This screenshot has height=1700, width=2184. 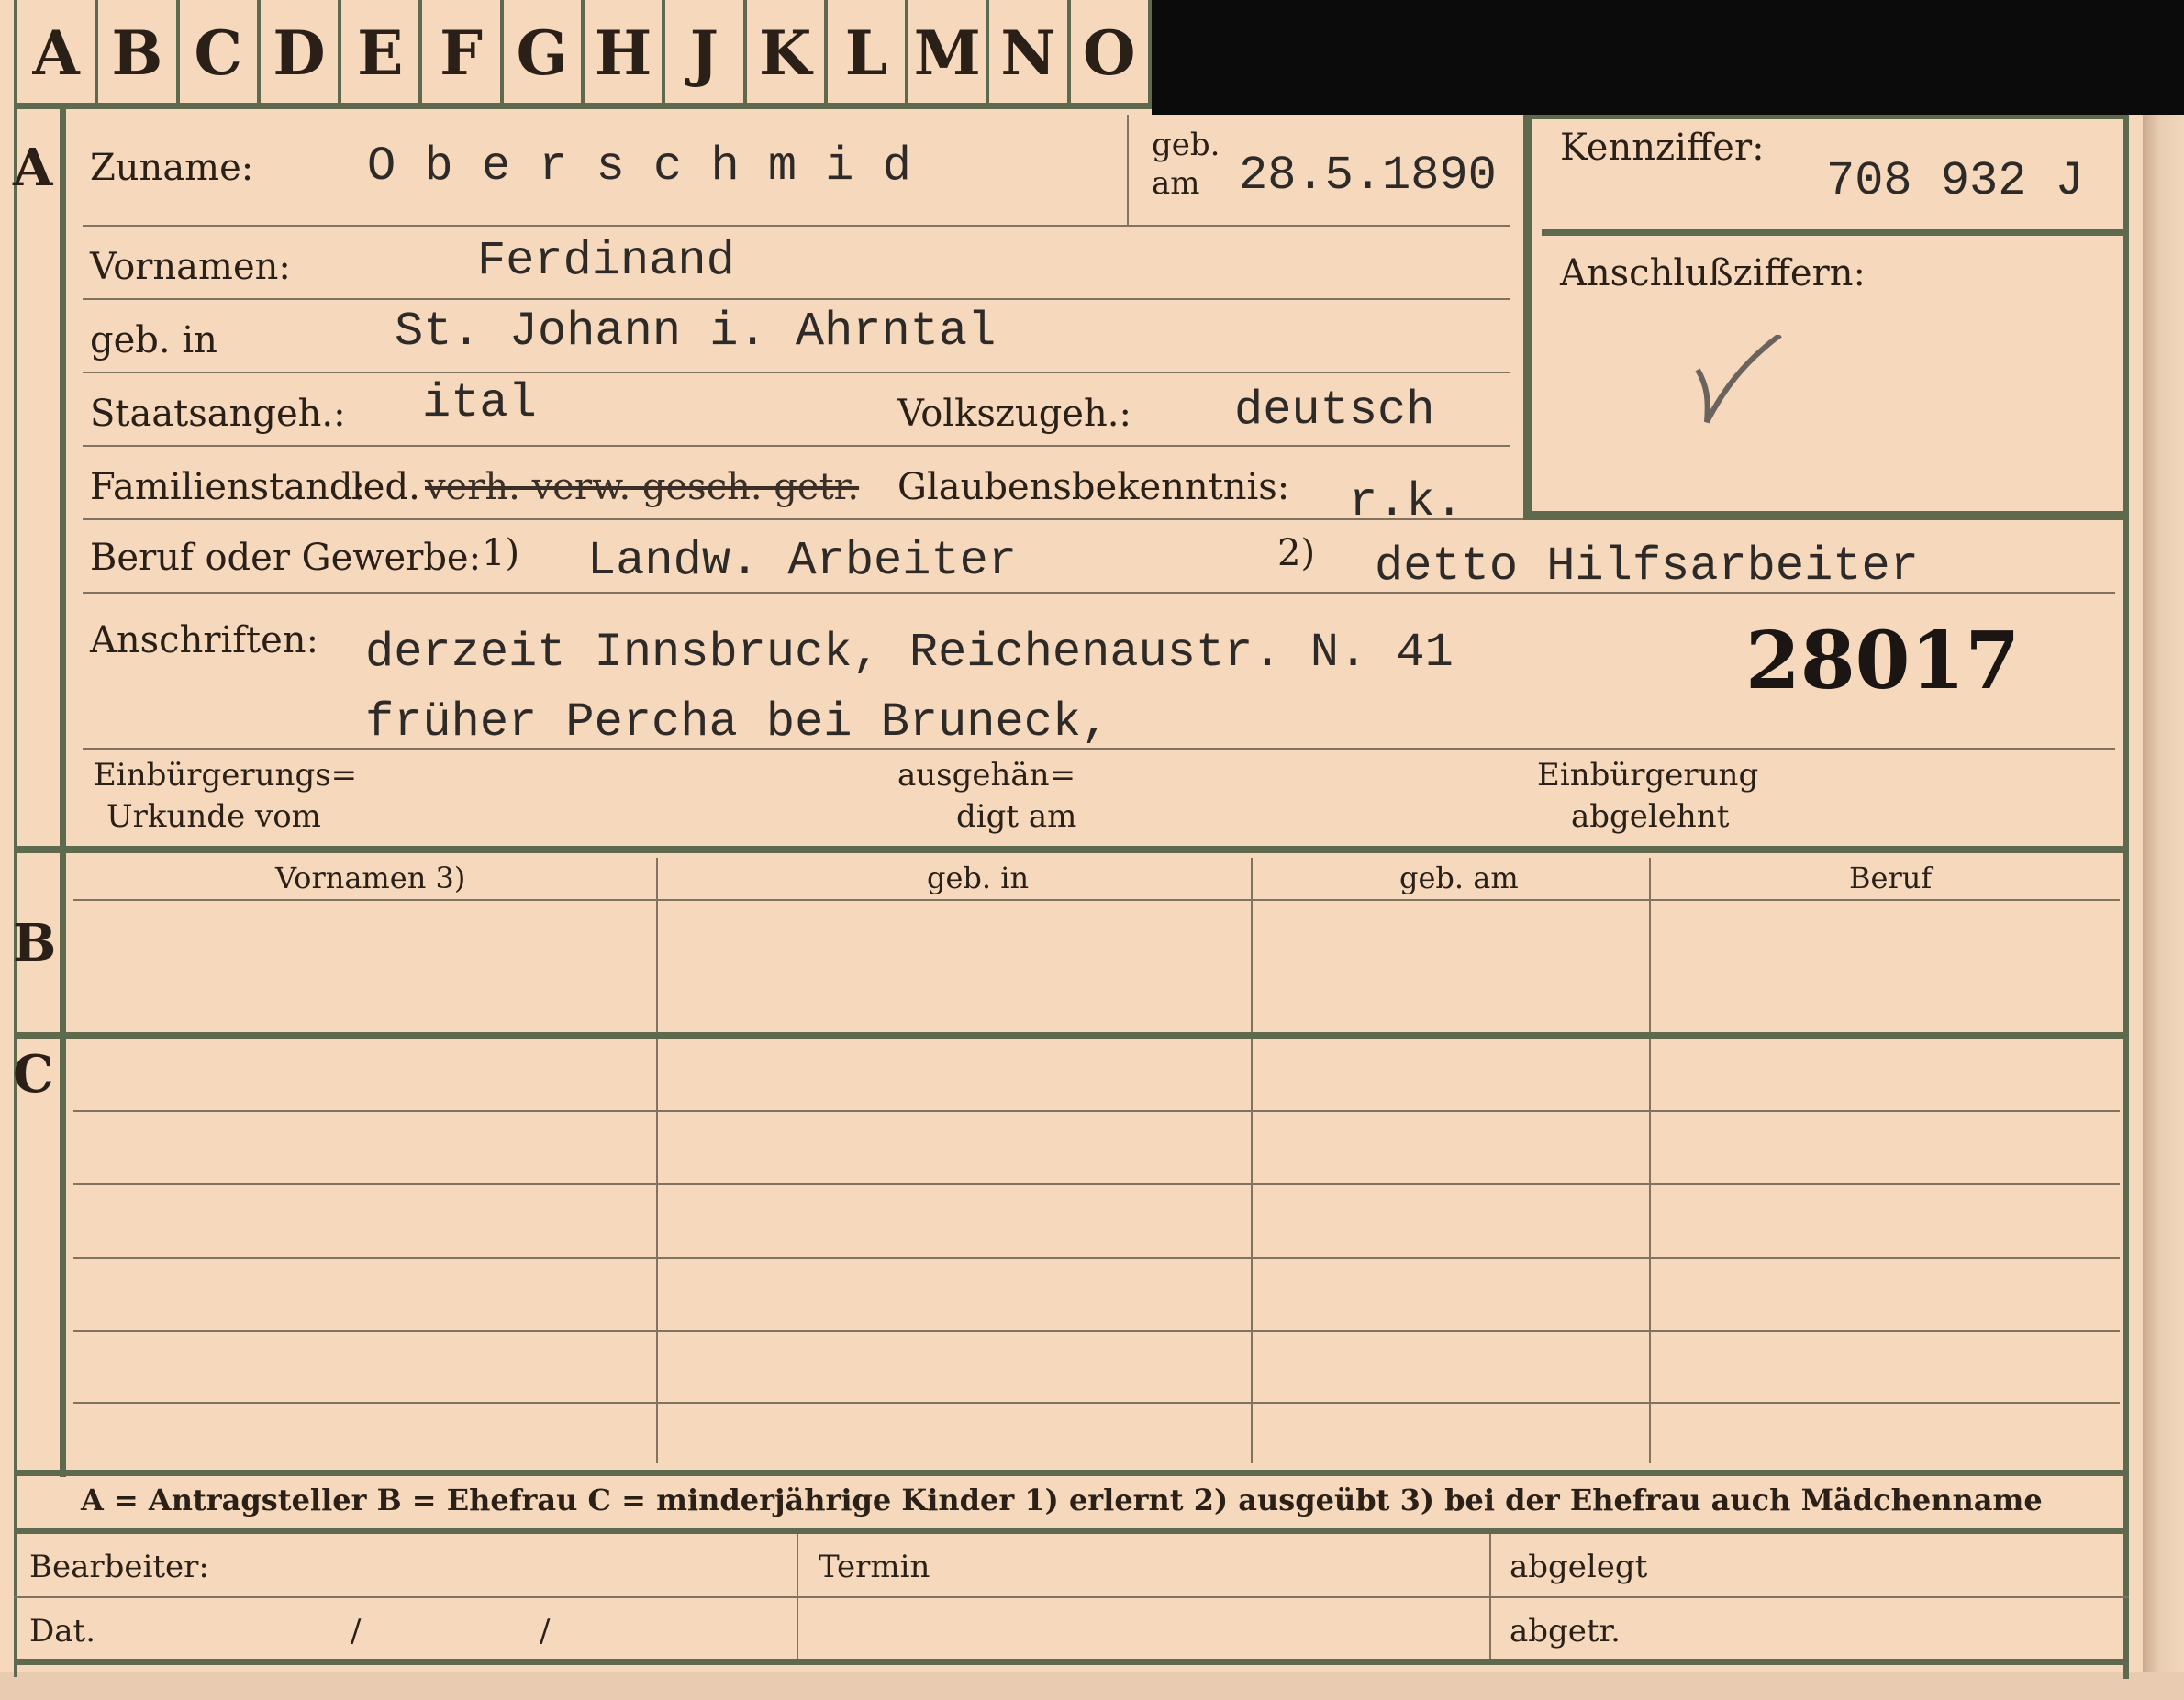 I want to click on tab-letter: N, so click(x=1030, y=53).